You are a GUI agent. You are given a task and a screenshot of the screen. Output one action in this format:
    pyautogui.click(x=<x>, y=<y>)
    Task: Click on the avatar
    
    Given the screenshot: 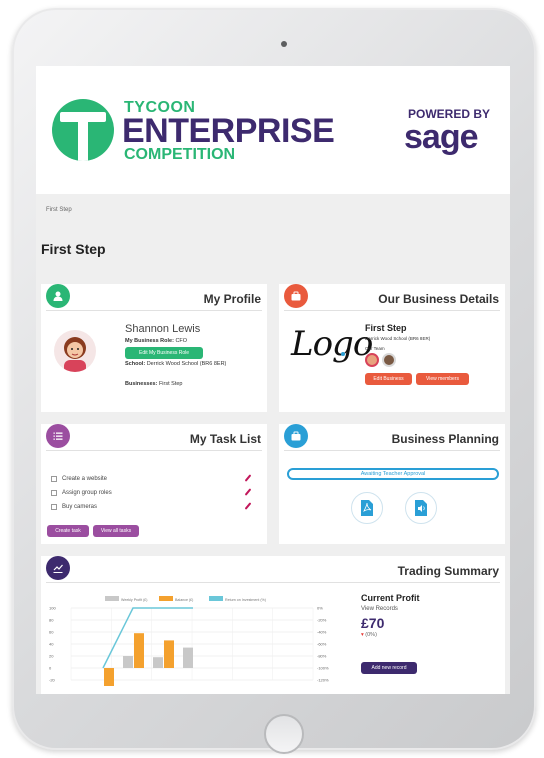 What is the action you would take?
    pyautogui.click(x=75, y=351)
    